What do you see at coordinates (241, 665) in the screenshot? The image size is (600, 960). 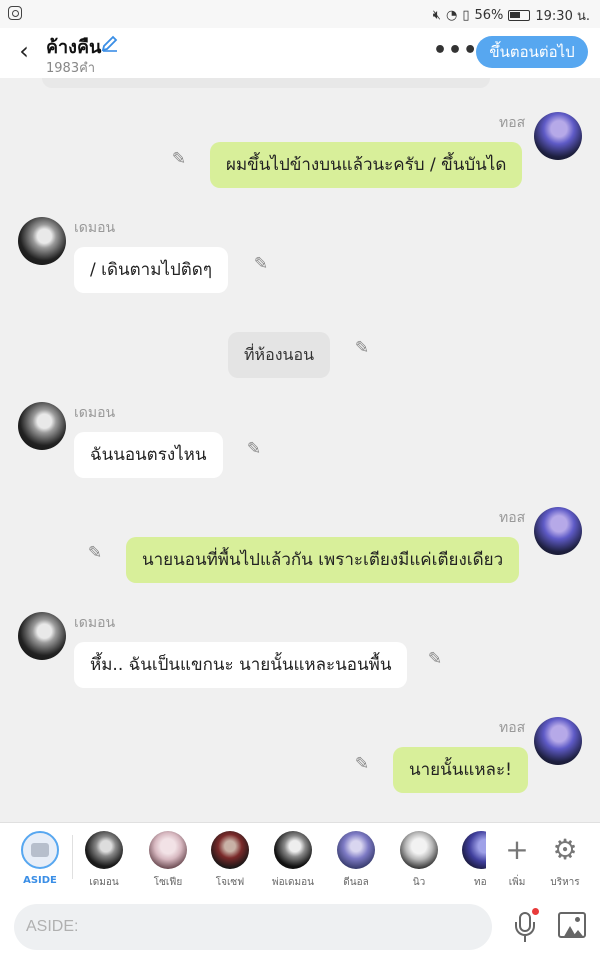 I see `message-bubble: หึ้ม.. ฉันเป็นแขกนะ นายนั้นแหละนอนพื้น` at bounding box center [241, 665].